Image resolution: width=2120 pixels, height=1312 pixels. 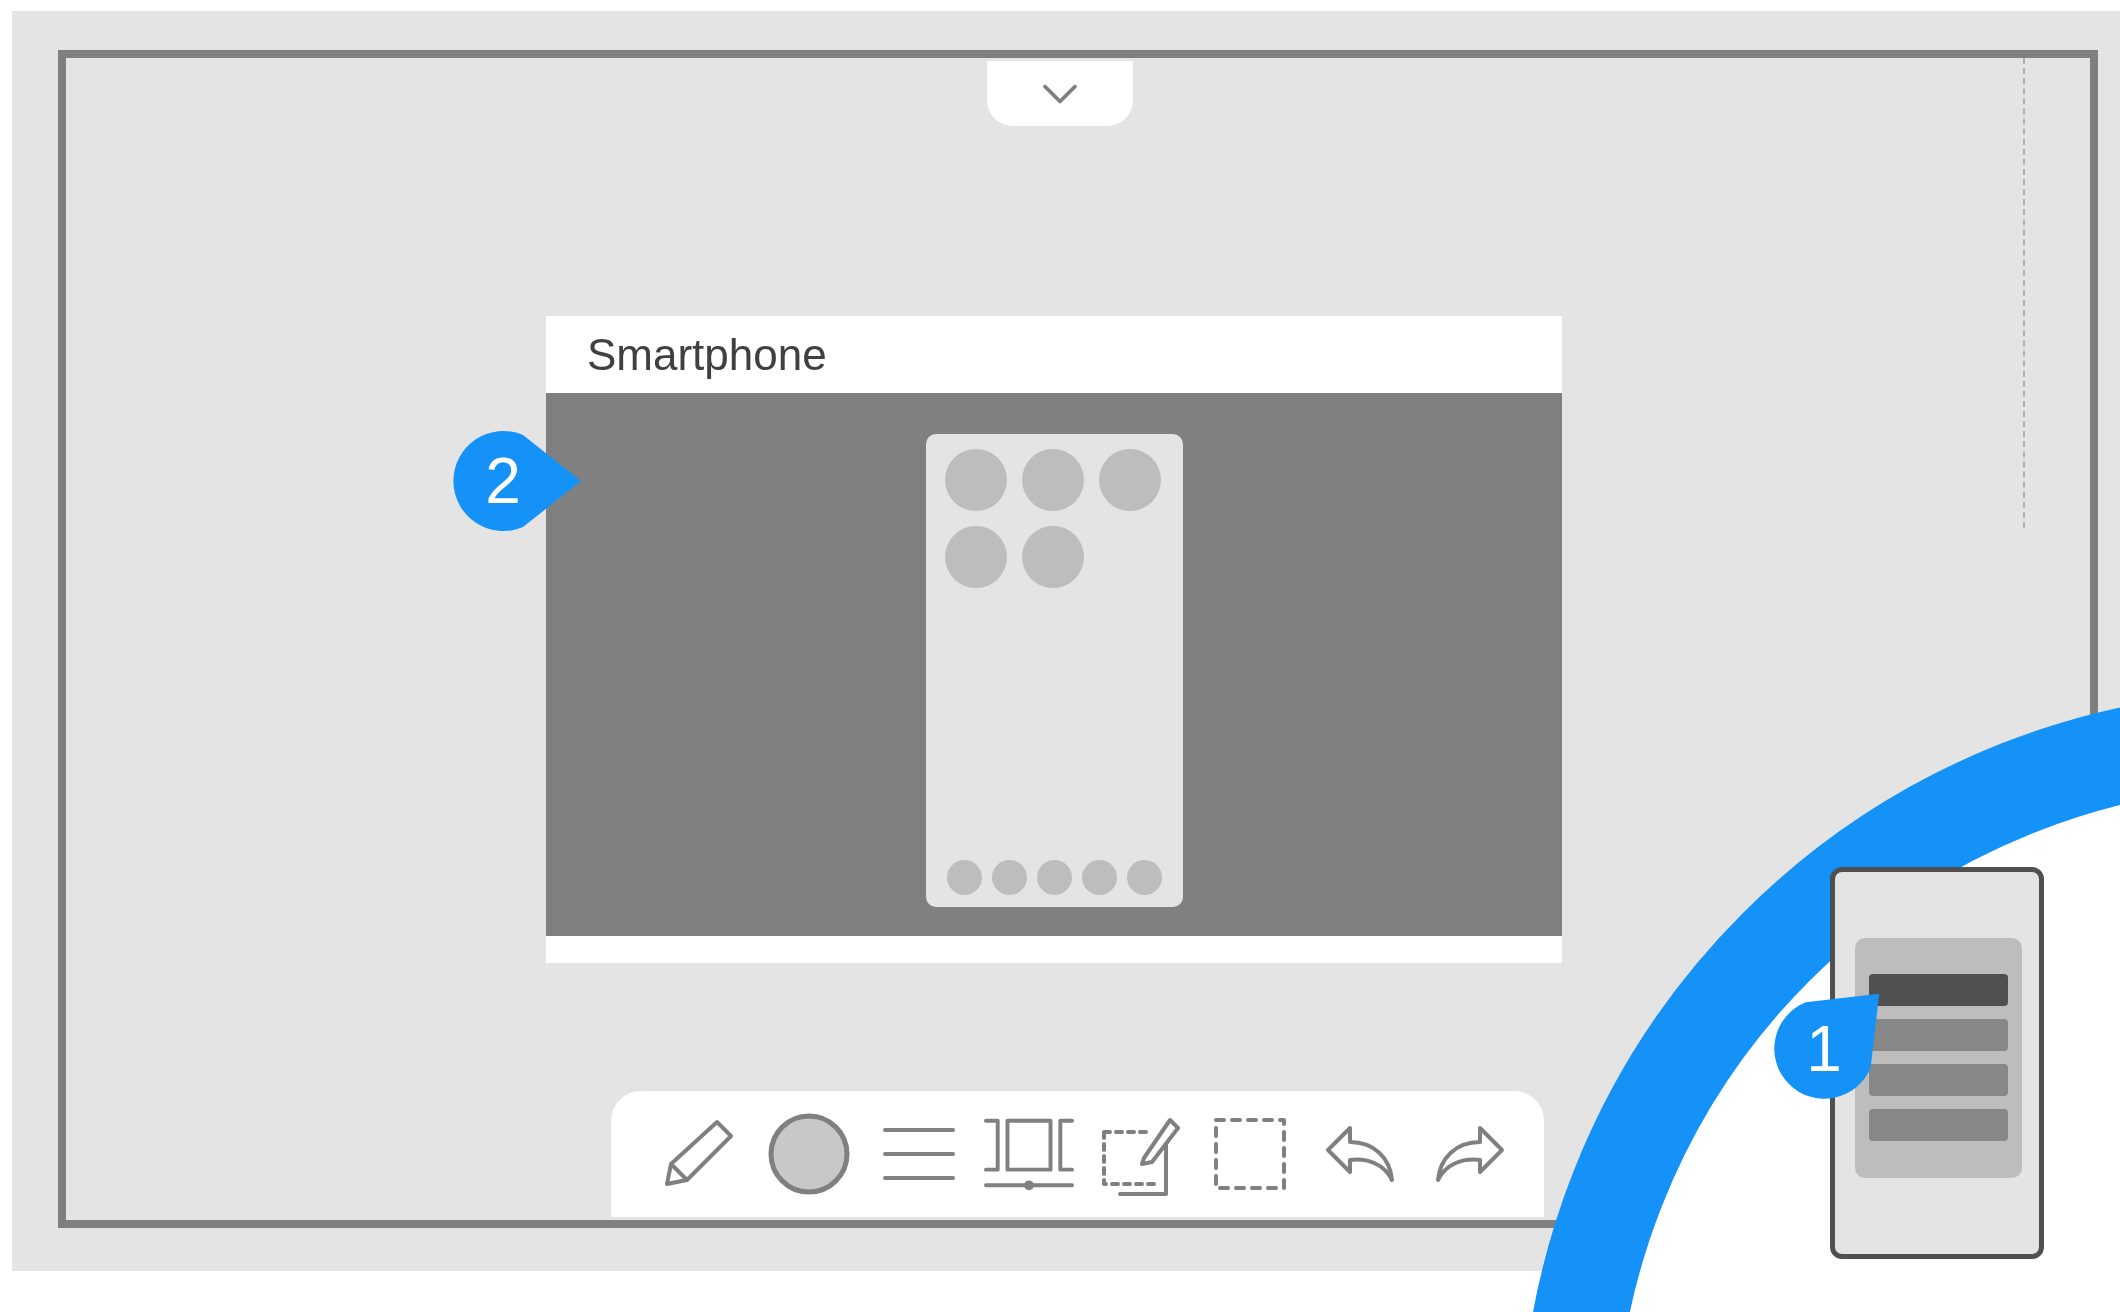 I want to click on card-title: Smartphone, so click(x=707, y=354).